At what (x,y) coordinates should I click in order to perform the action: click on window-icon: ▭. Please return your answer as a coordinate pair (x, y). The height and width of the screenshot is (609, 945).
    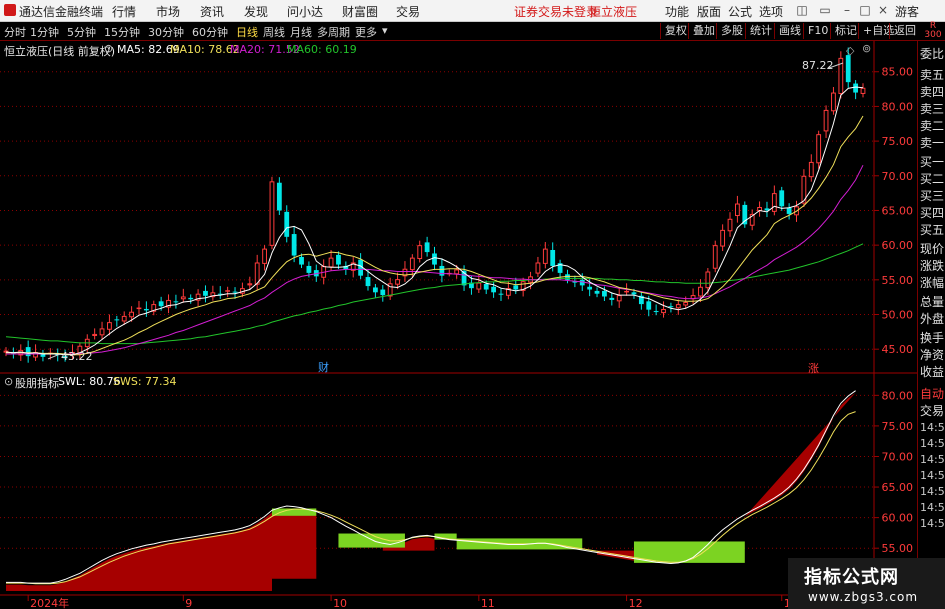
    Looking at the image, I should click on (825, 10).